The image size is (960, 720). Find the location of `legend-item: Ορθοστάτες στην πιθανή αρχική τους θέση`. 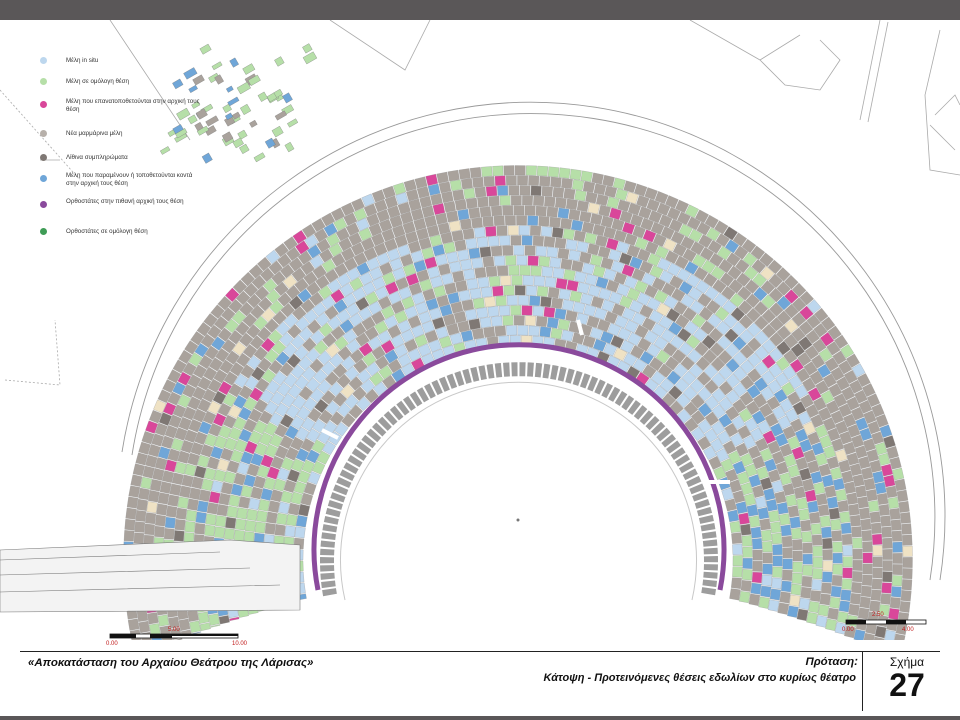

legend-item: Ορθοστάτες στην πιθανή αρχική τους θέση is located at coordinates (120, 213).